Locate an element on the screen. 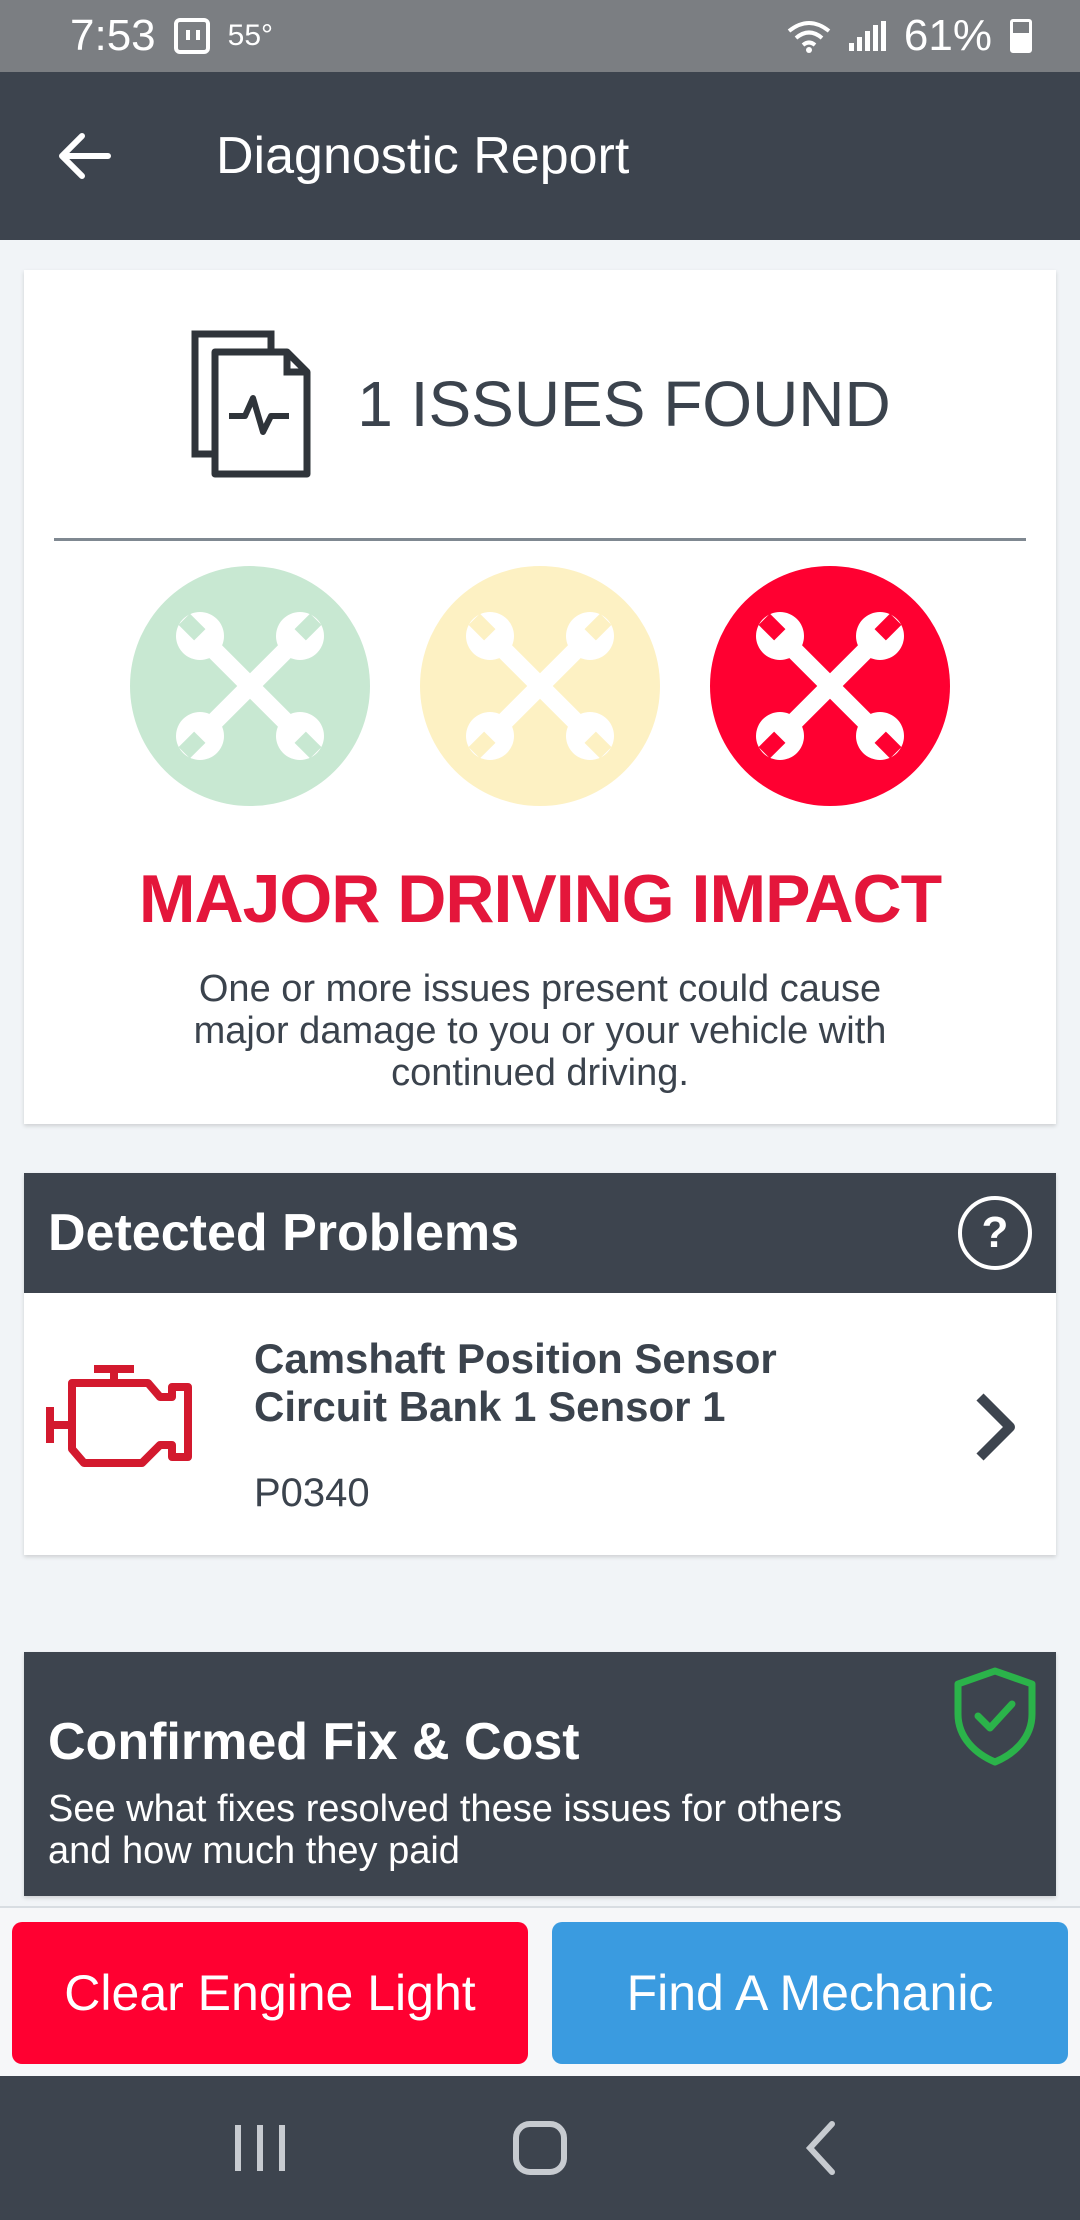 The width and height of the screenshot is (1080, 2220). wifi-icon is located at coordinates (809, 37).